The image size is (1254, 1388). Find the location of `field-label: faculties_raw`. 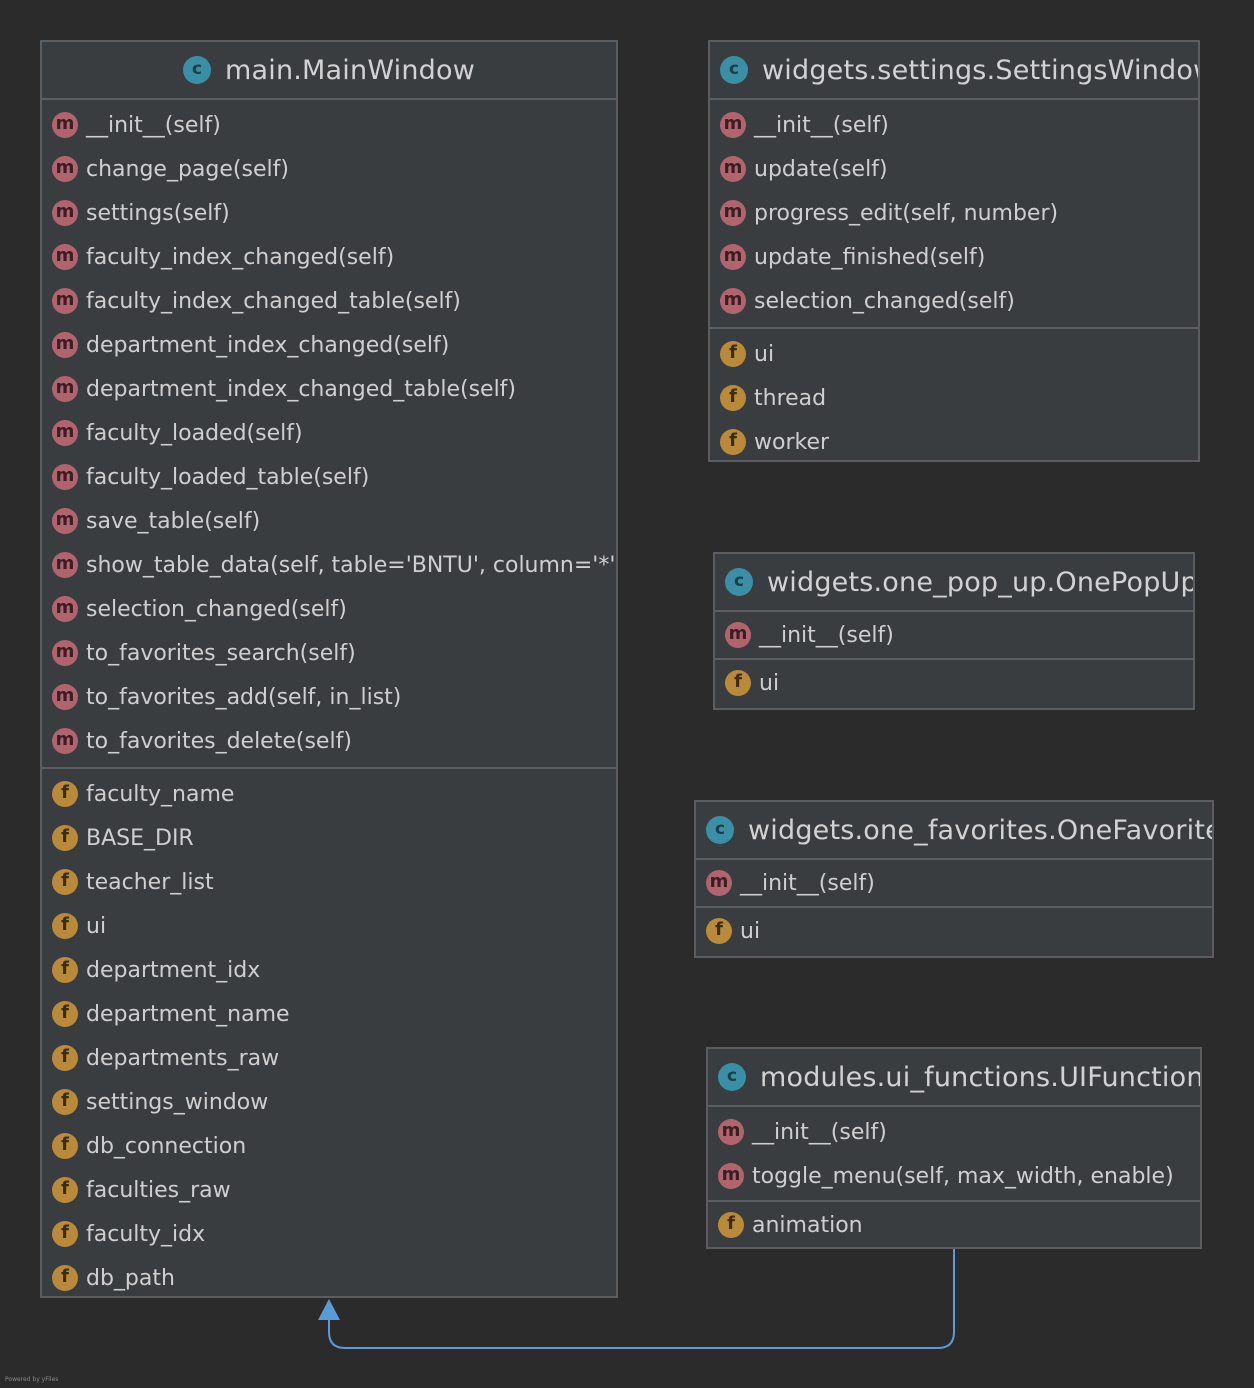

field-label: faculties_raw is located at coordinates (158, 1190).